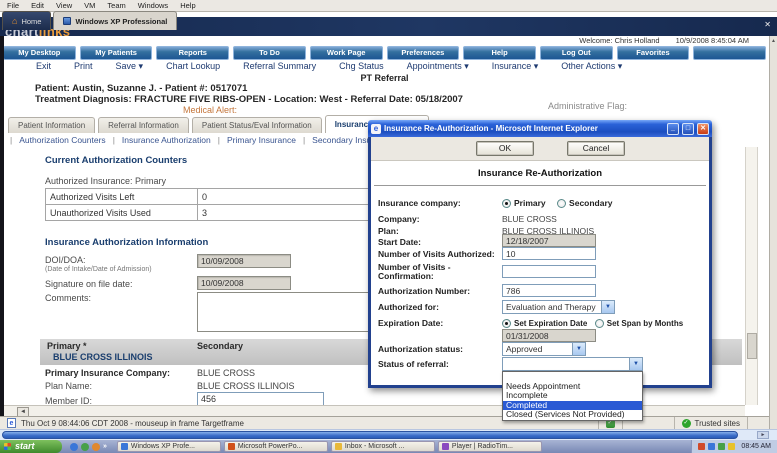  Describe the element at coordinates (576, 53) in the screenshot. I see `nav-log-out: Log Out` at that location.